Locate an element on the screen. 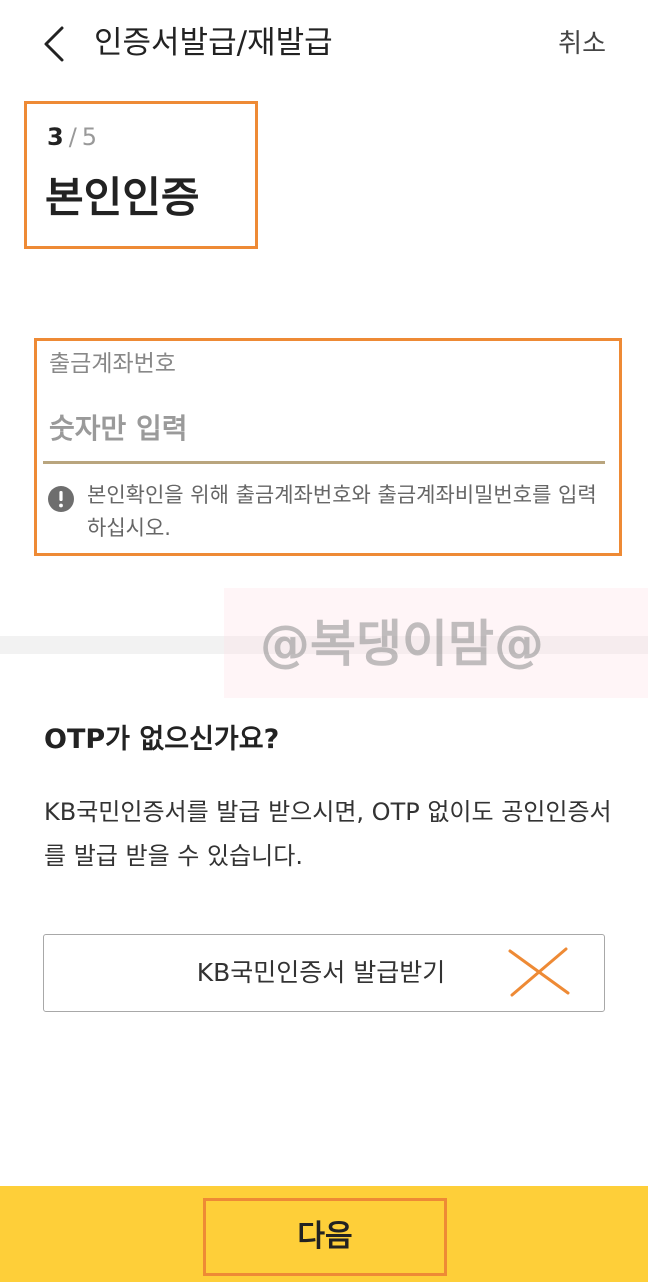 This screenshot has width=648, height=1282. exclamation-circle-icon is located at coordinates (61, 499).